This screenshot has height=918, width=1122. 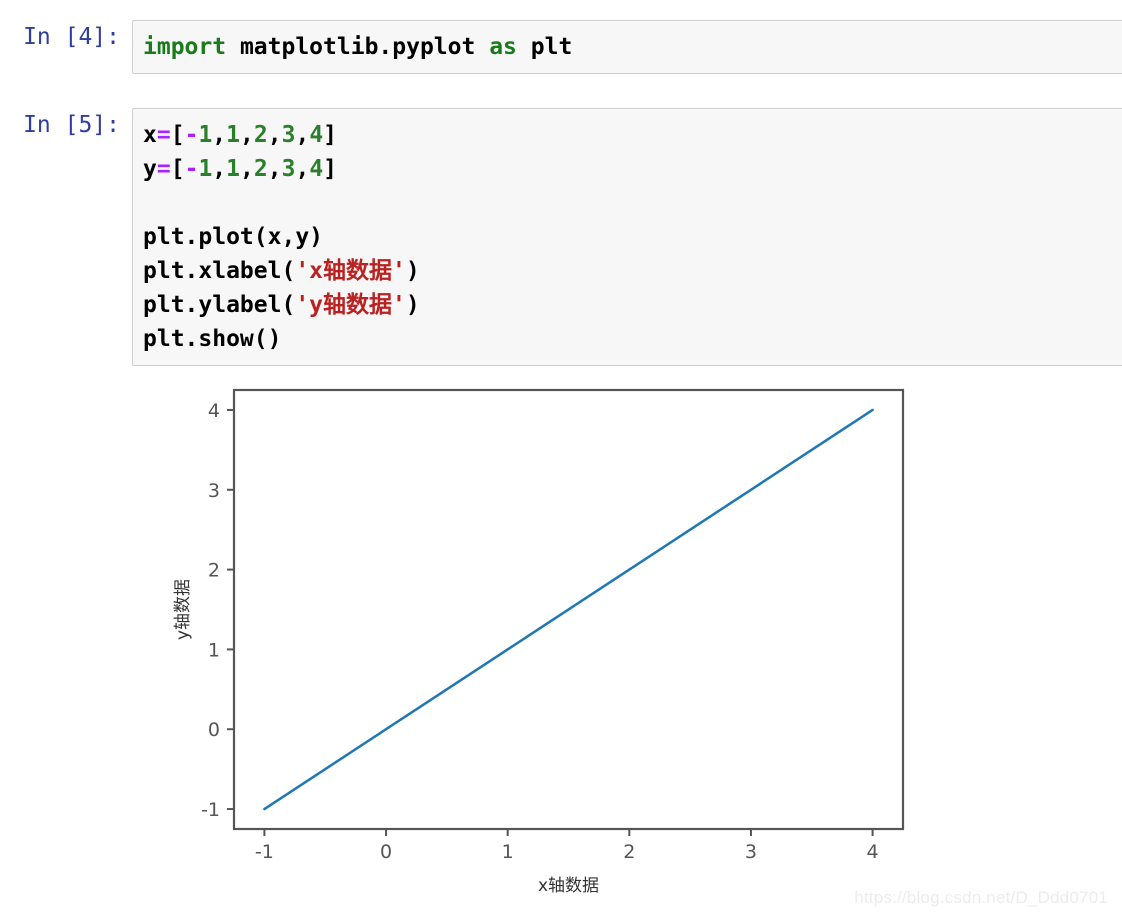 I want to click on code-line: plt.plot(x,y), so click(x=632, y=237).